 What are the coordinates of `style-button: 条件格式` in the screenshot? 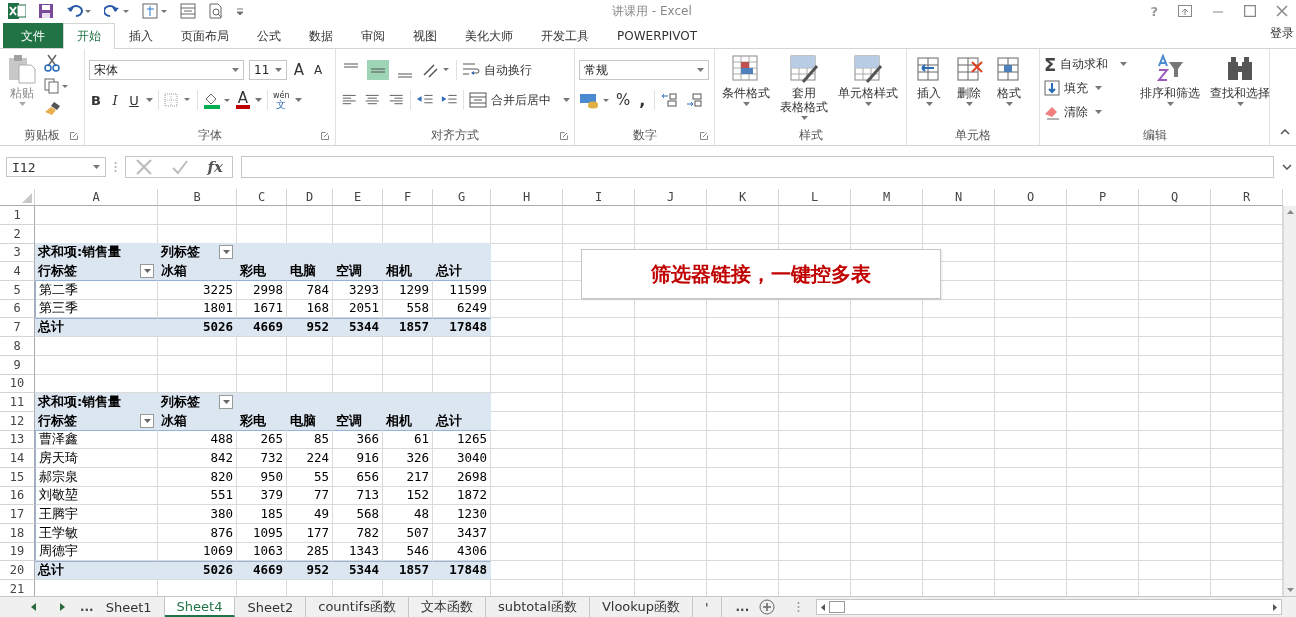 It's located at (746, 88).